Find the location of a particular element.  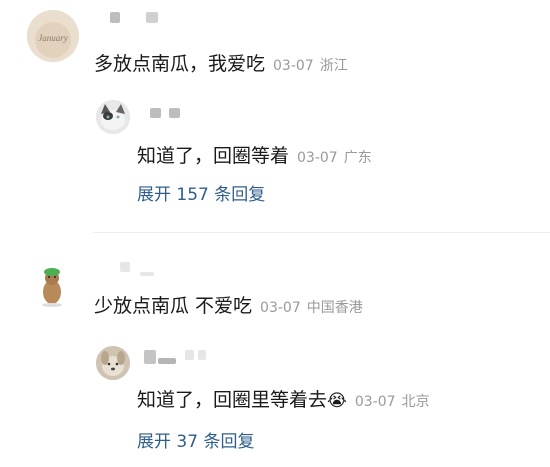

avatar is located at coordinates (52, 284).